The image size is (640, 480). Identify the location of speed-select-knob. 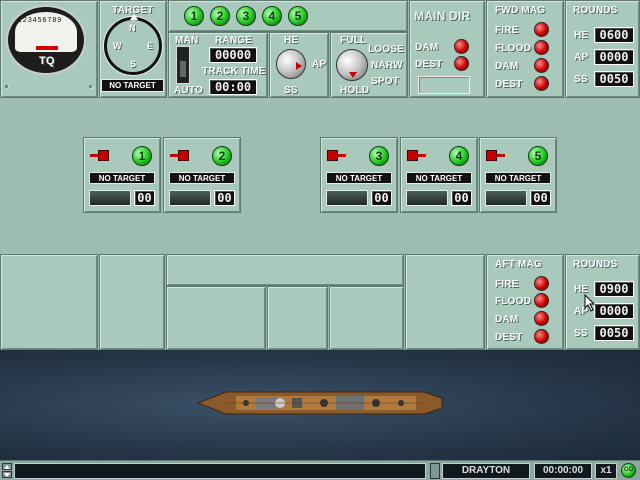
(352, 65).